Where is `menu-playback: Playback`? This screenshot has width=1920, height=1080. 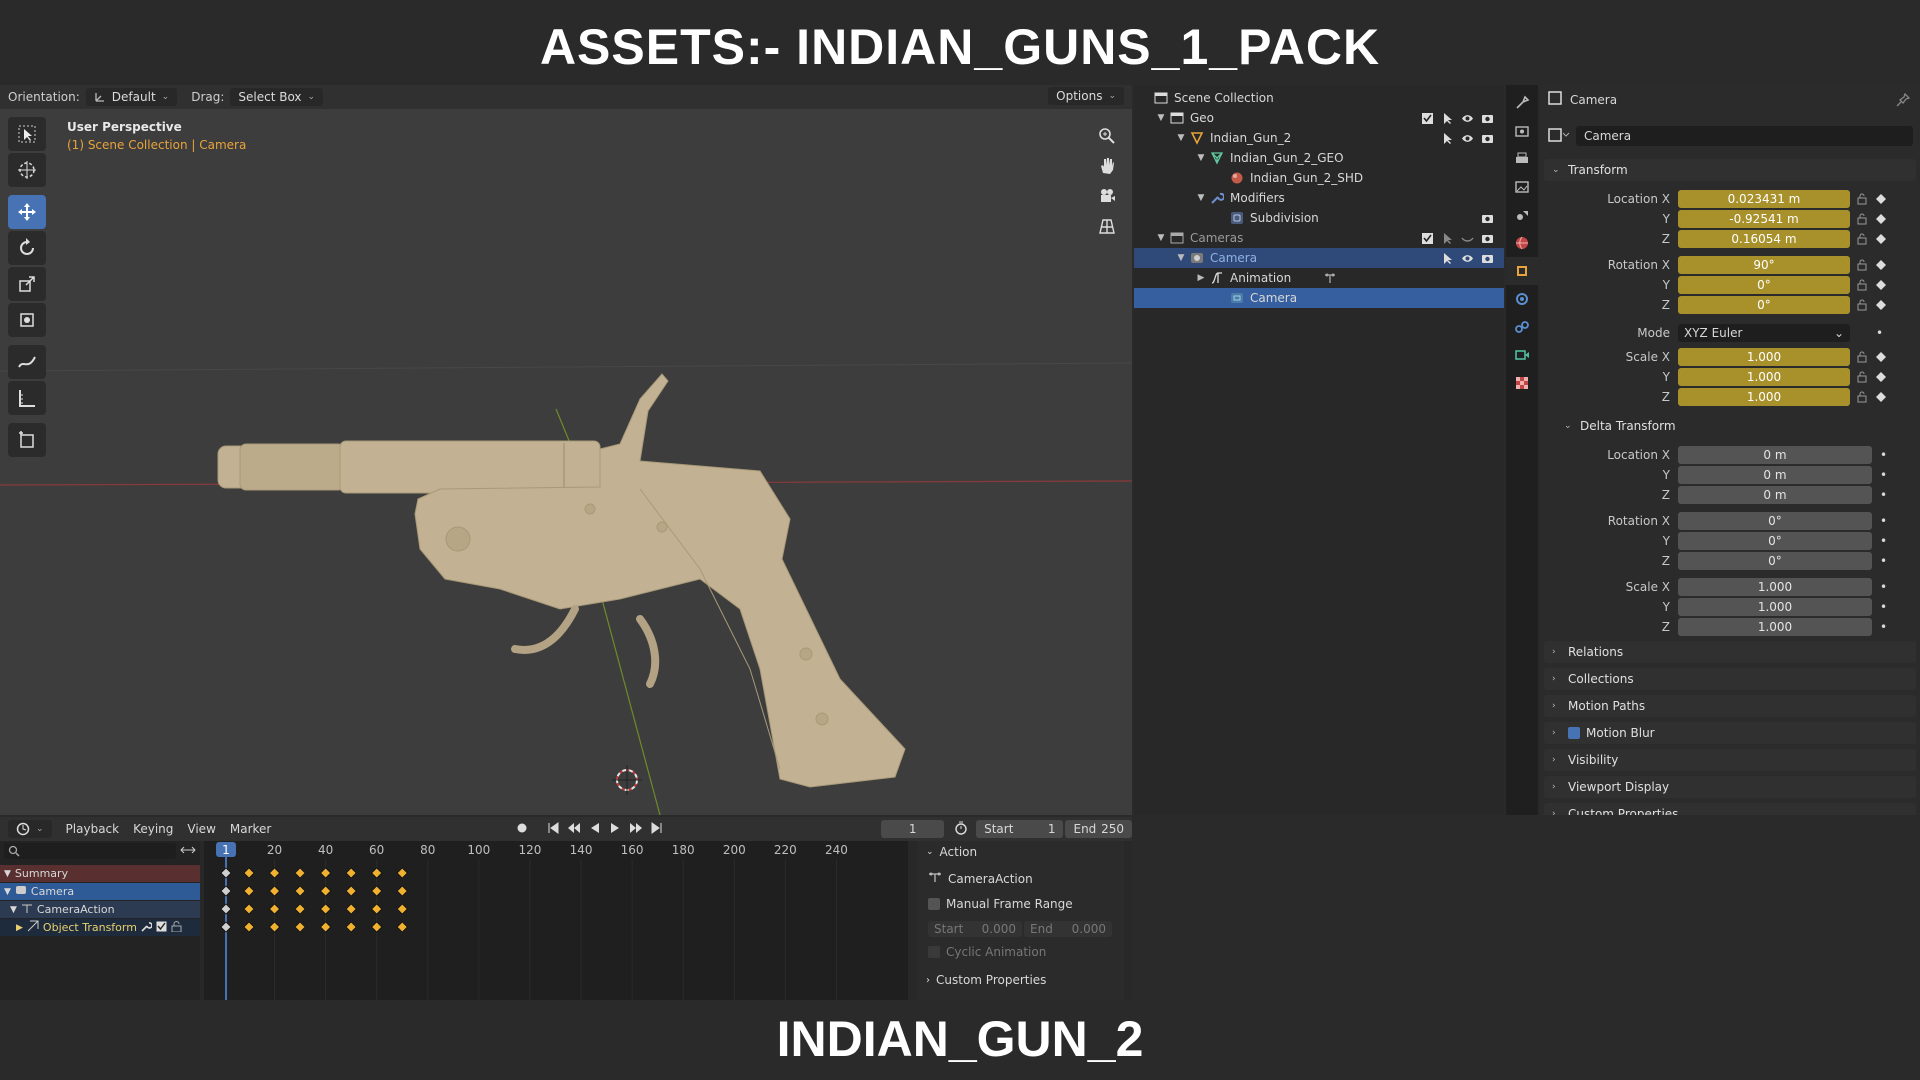
menu-playback: Playback is located at coordinates (93, 829).